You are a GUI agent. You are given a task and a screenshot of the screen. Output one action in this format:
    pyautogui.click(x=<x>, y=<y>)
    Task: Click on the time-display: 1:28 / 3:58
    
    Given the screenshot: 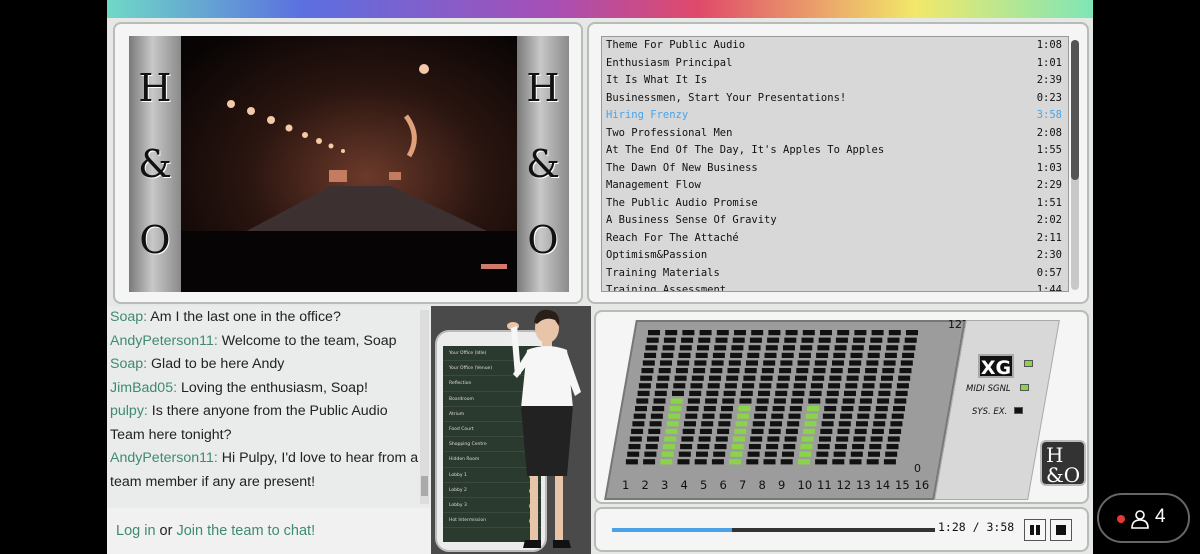 What is the action you would take?
    pyautogui.click(x=976, y=527)
    